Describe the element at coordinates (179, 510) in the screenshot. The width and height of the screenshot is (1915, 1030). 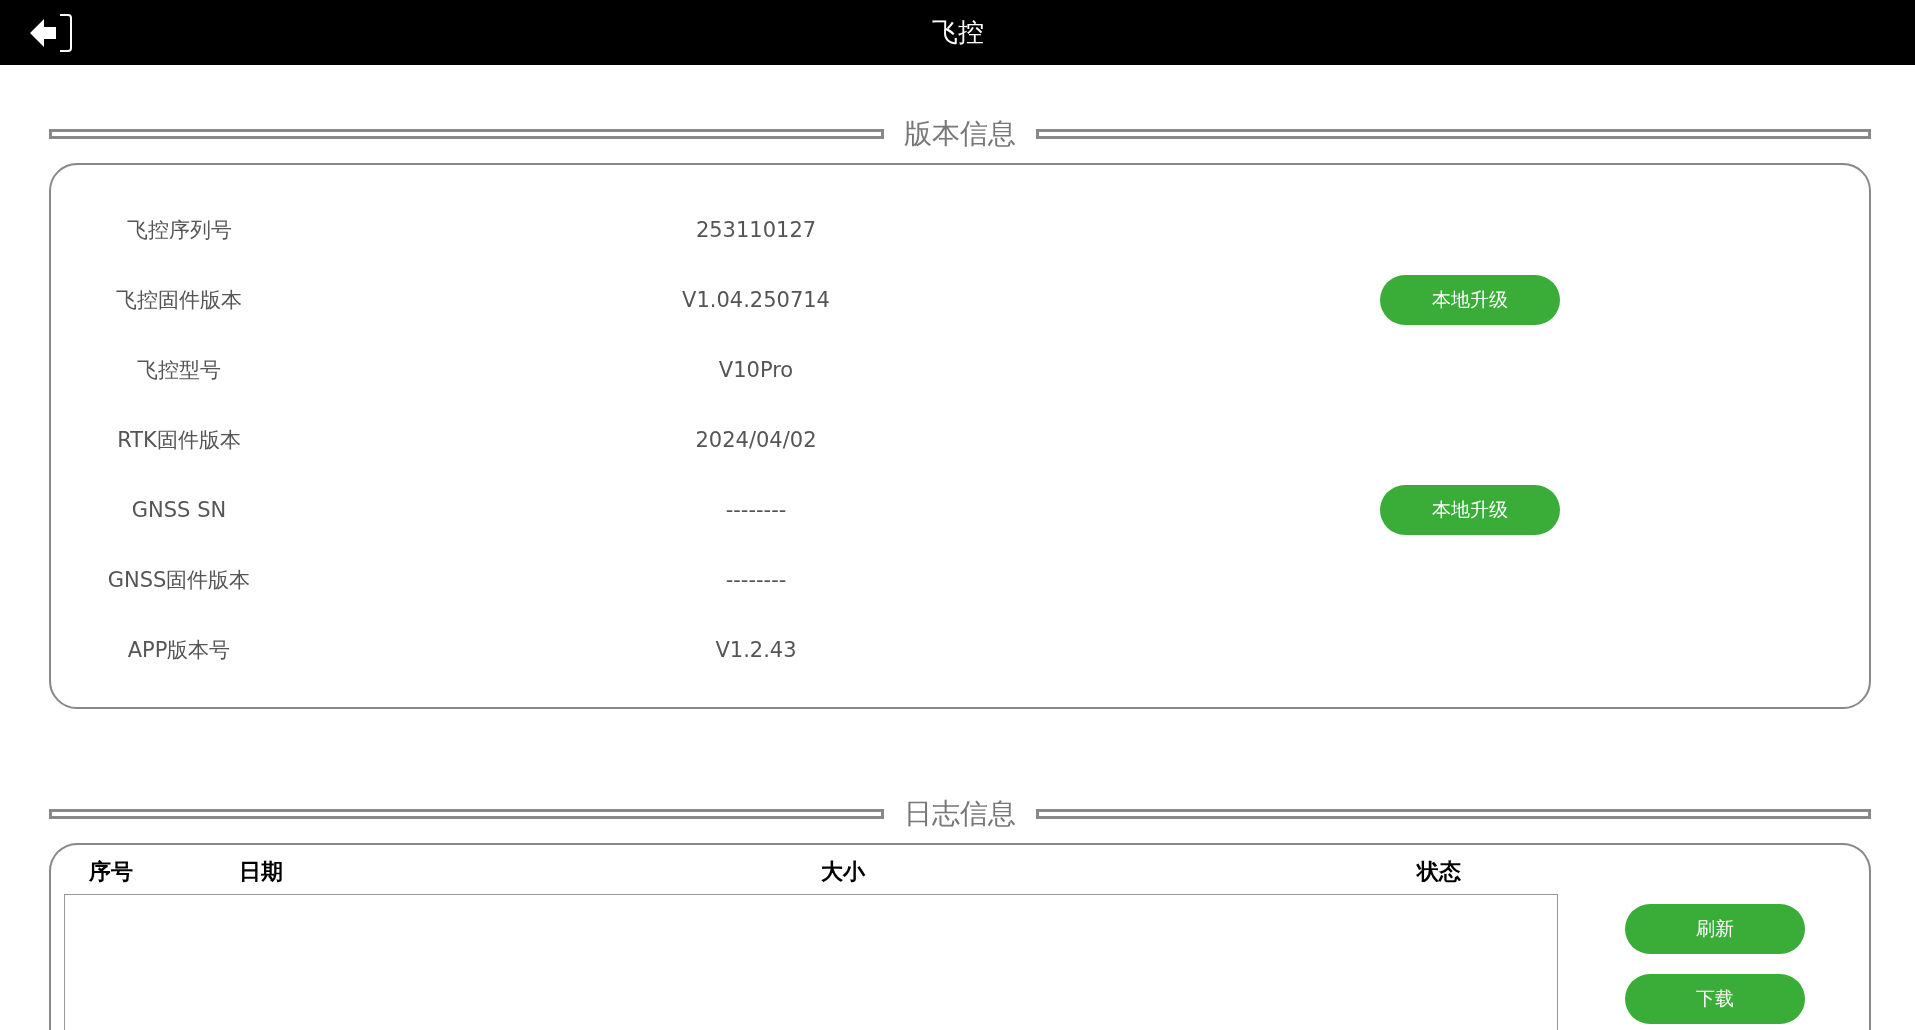
I see `info-label: GNSS SN` at that location.